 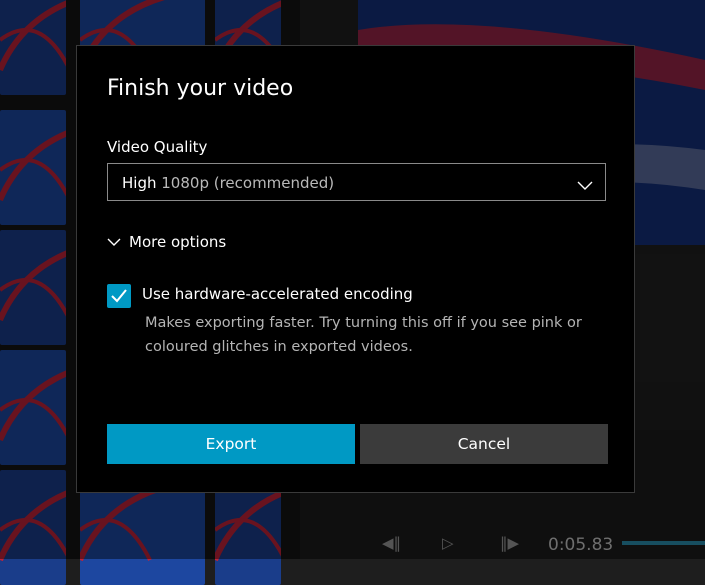 I want to click on hardware-encoding-checkbox, so click(x=119, y=296).